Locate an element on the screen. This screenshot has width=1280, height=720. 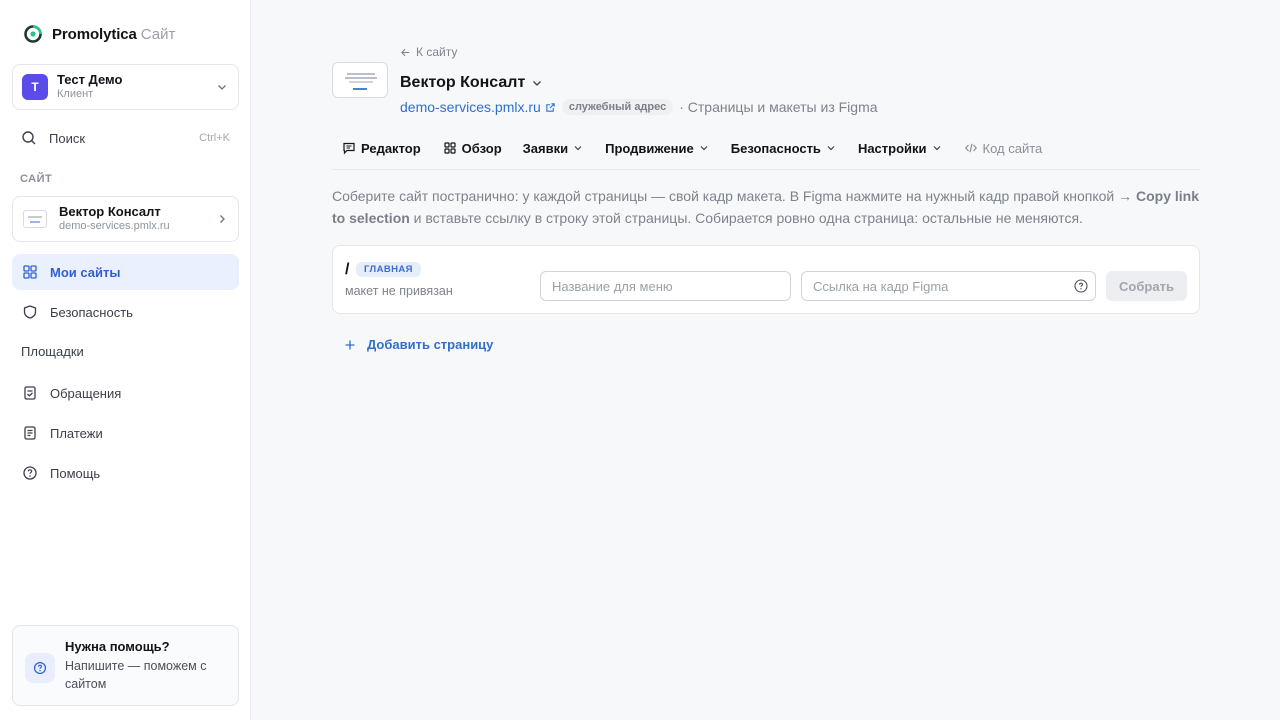
site-domain: demo-services.pmlx.ru is located at coordinates (114, 226).